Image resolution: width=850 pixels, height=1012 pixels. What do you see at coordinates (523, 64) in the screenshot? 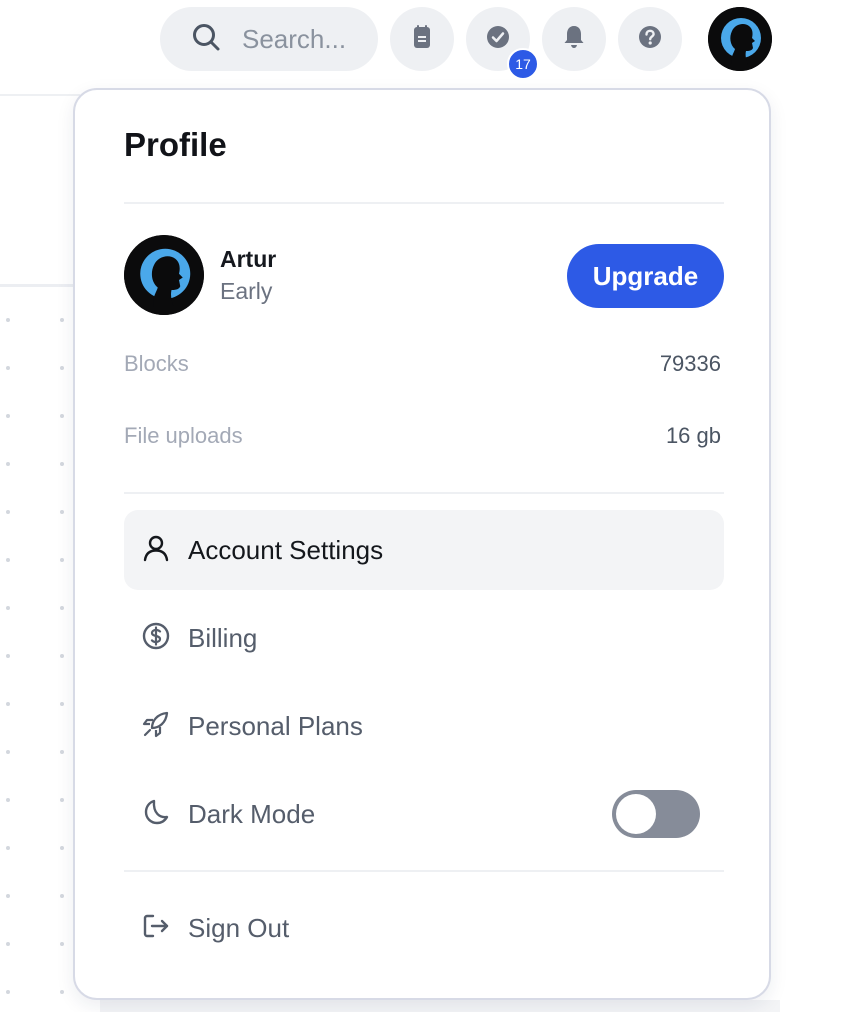
I see `tasks-count-badge: 17` at bounding box center [523, 64].